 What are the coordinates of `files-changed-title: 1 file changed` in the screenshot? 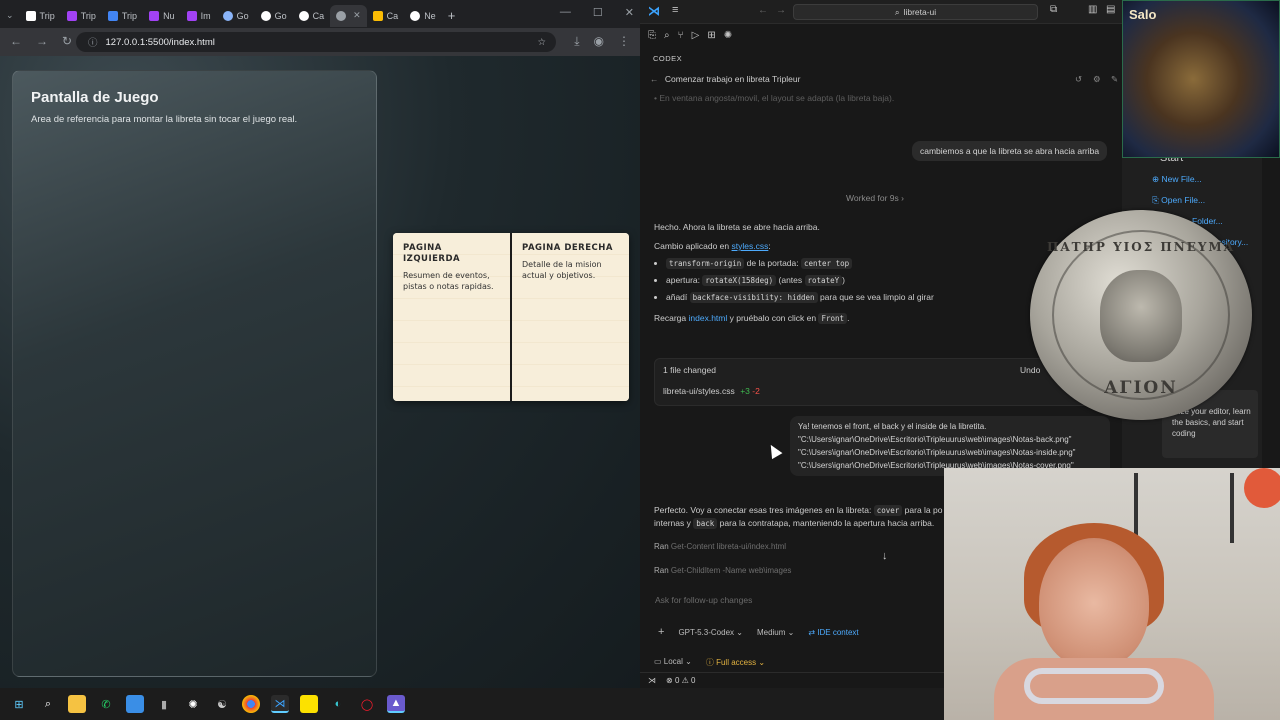 It's located at (689, 370).